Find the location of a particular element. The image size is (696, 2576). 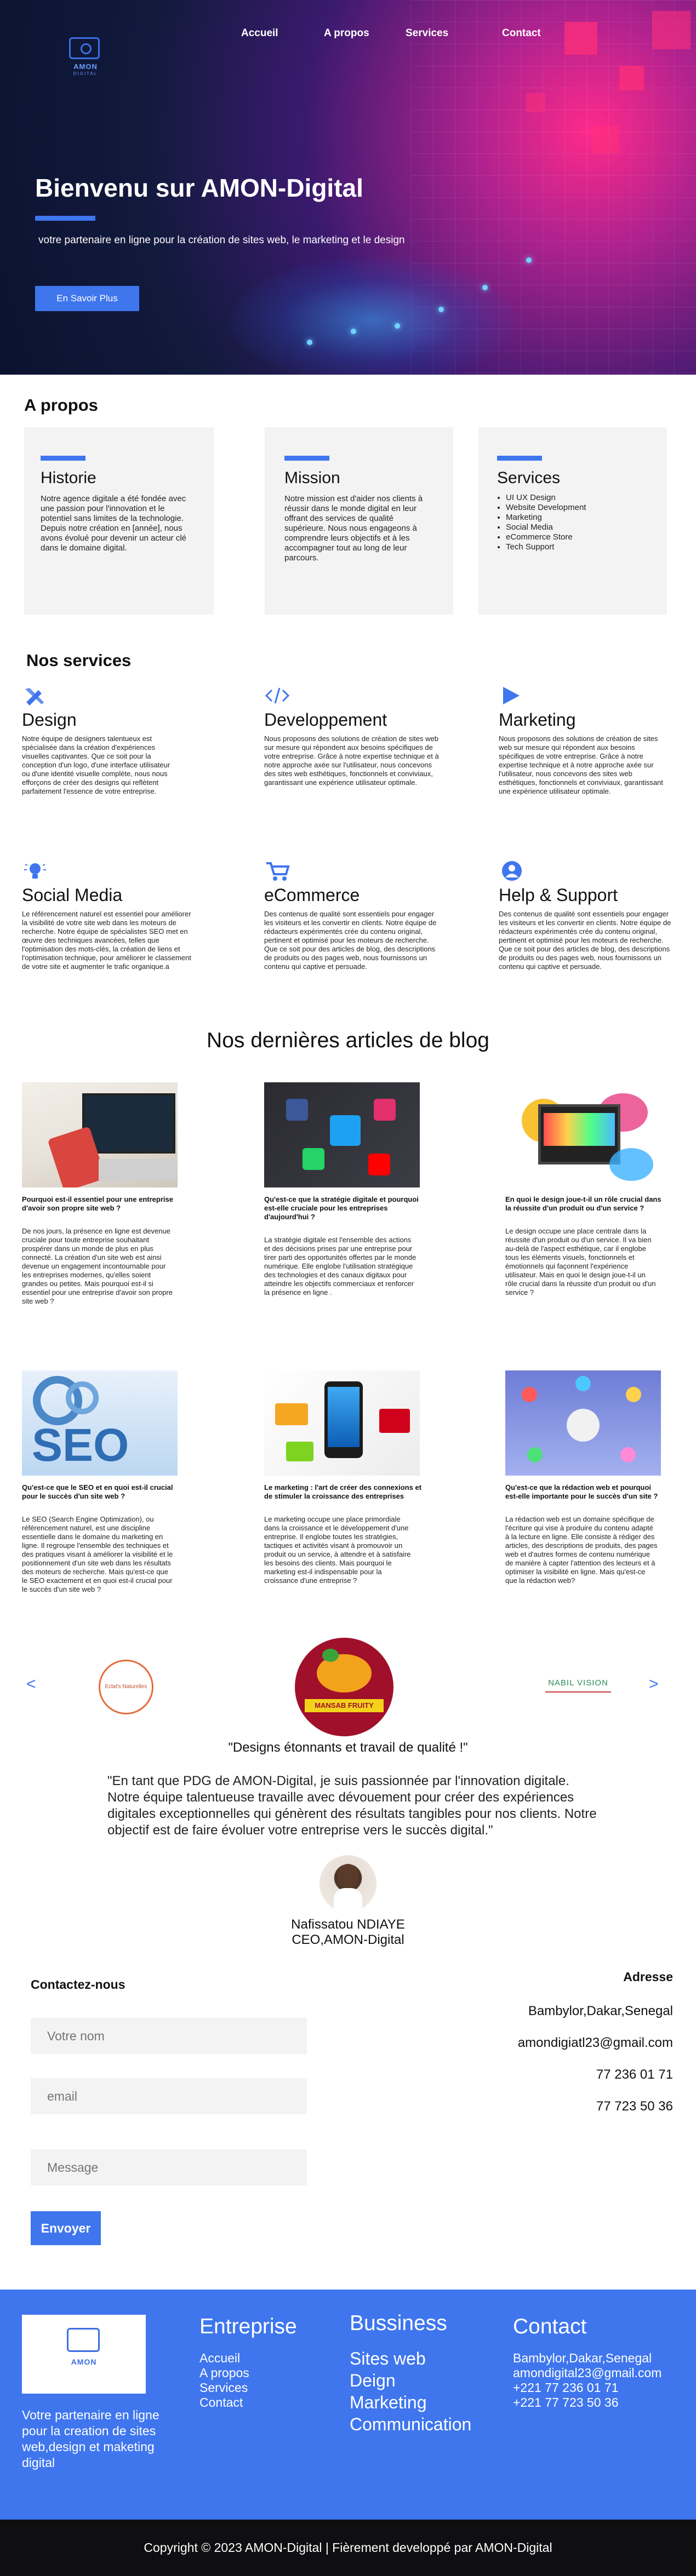

carousel-prev-arrow: < is located at coordinates (31, 1685).